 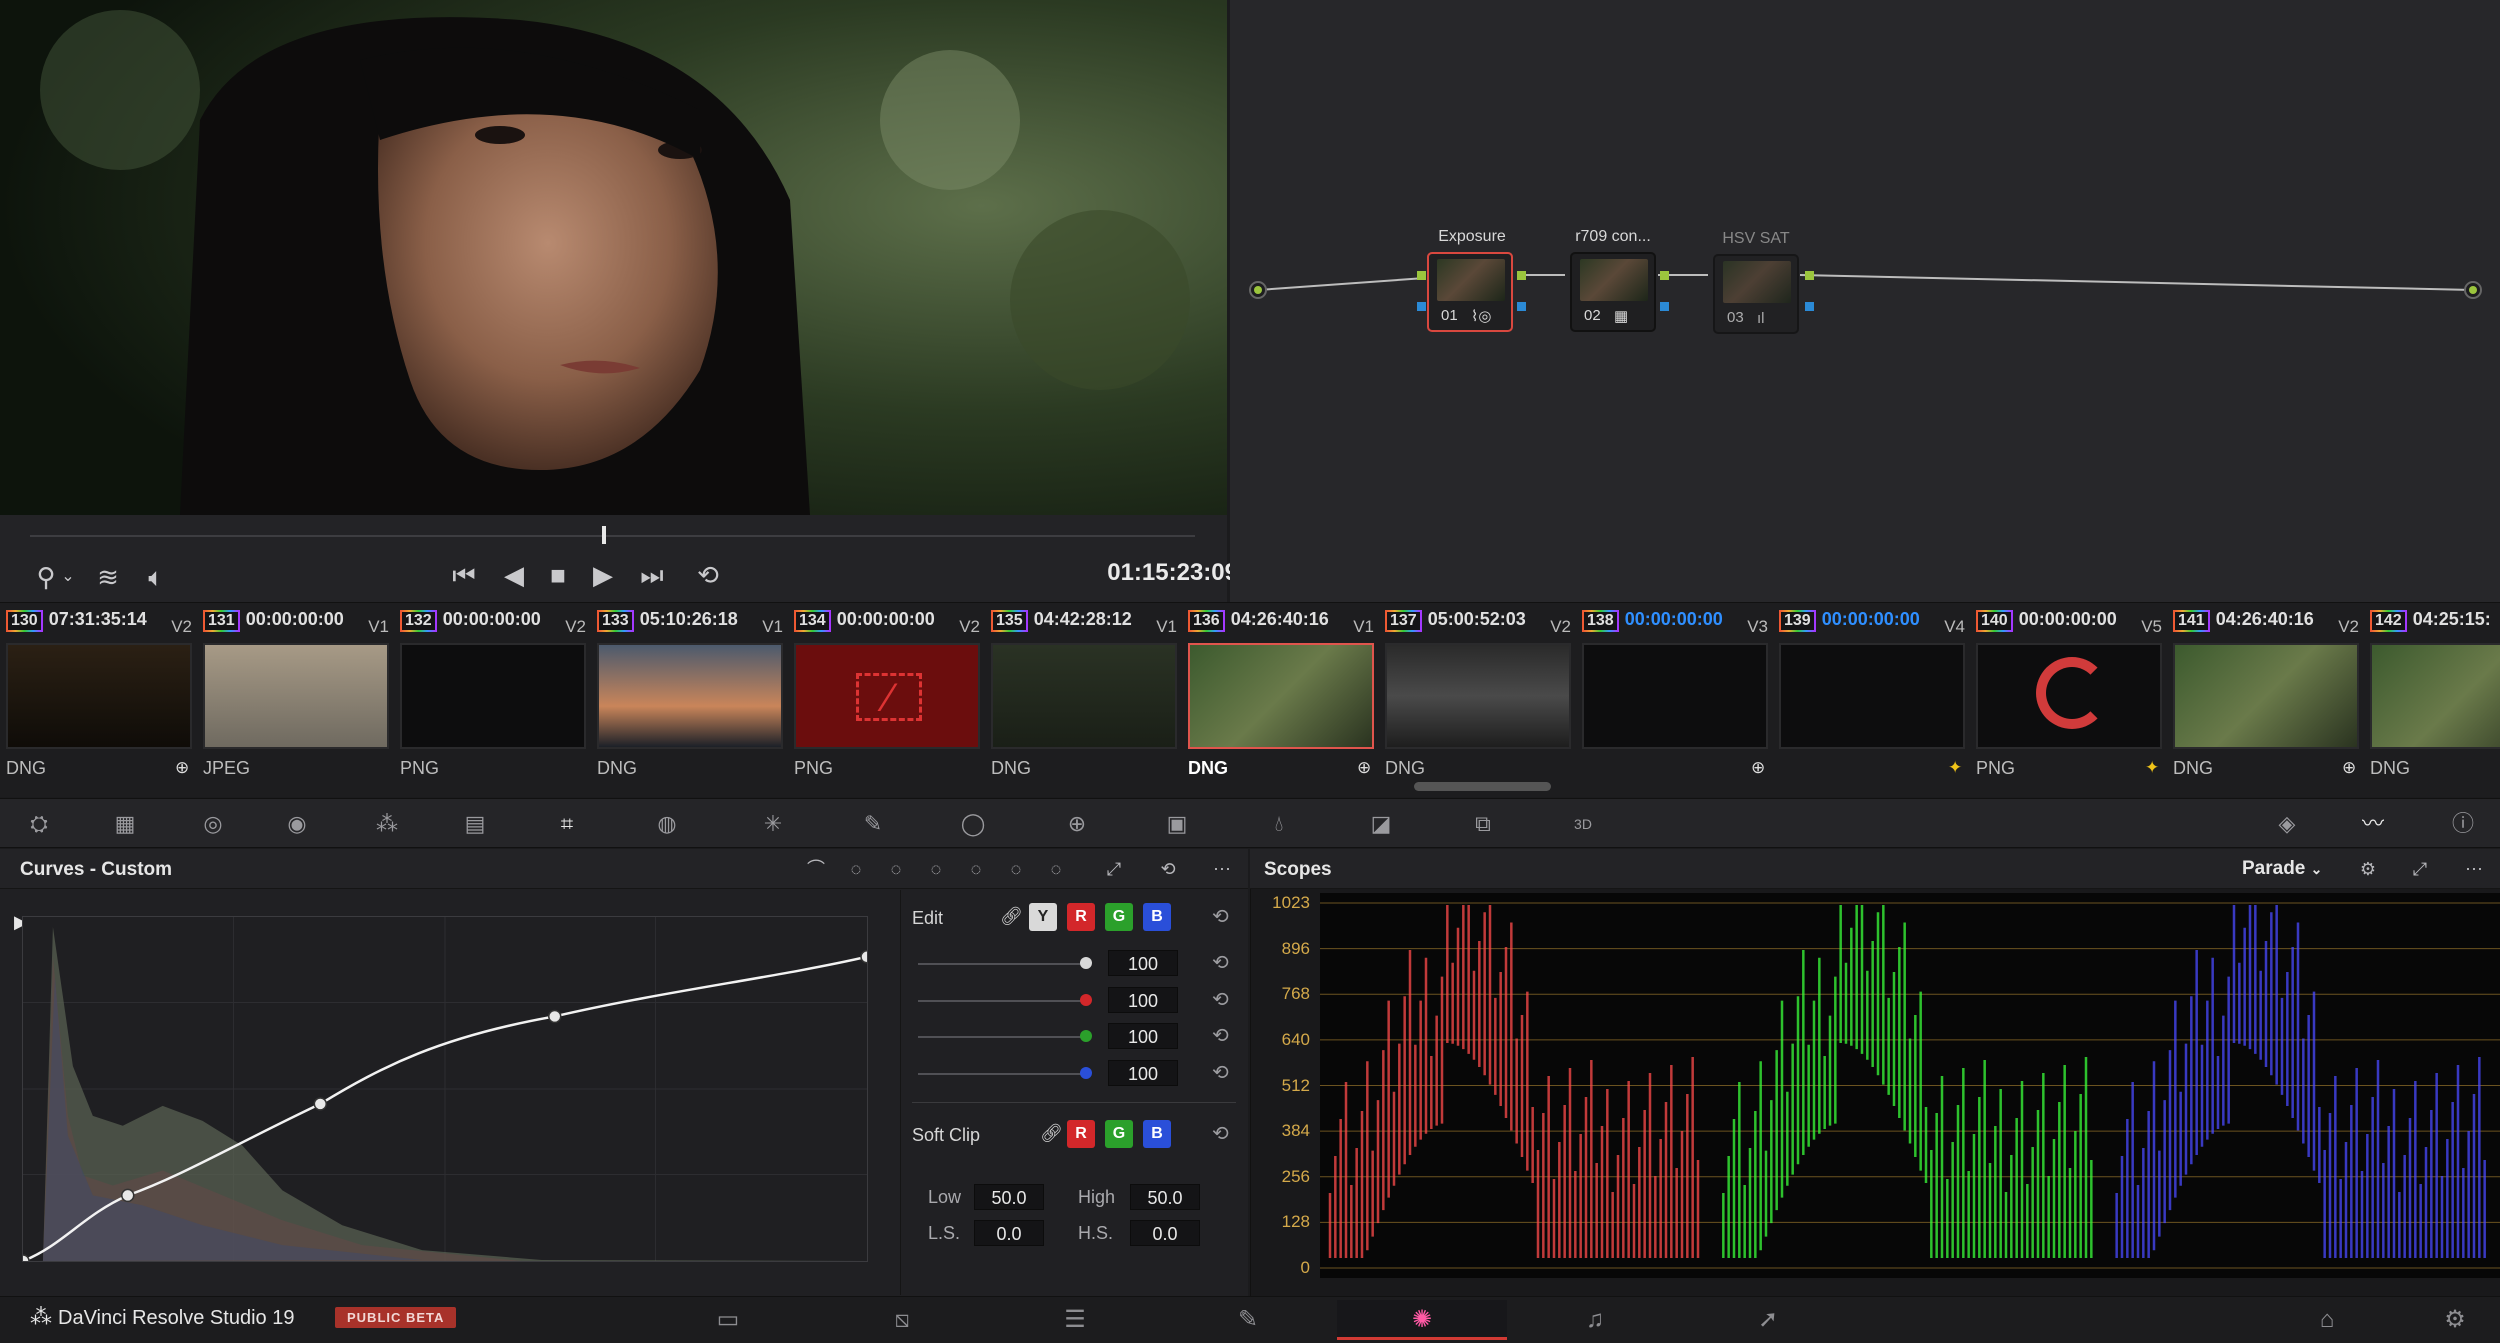 What do you see at coordinates (1077, 824) in the screenshot?
I see `tracker-icon: ⊕` at bounding box center [1077, 824].